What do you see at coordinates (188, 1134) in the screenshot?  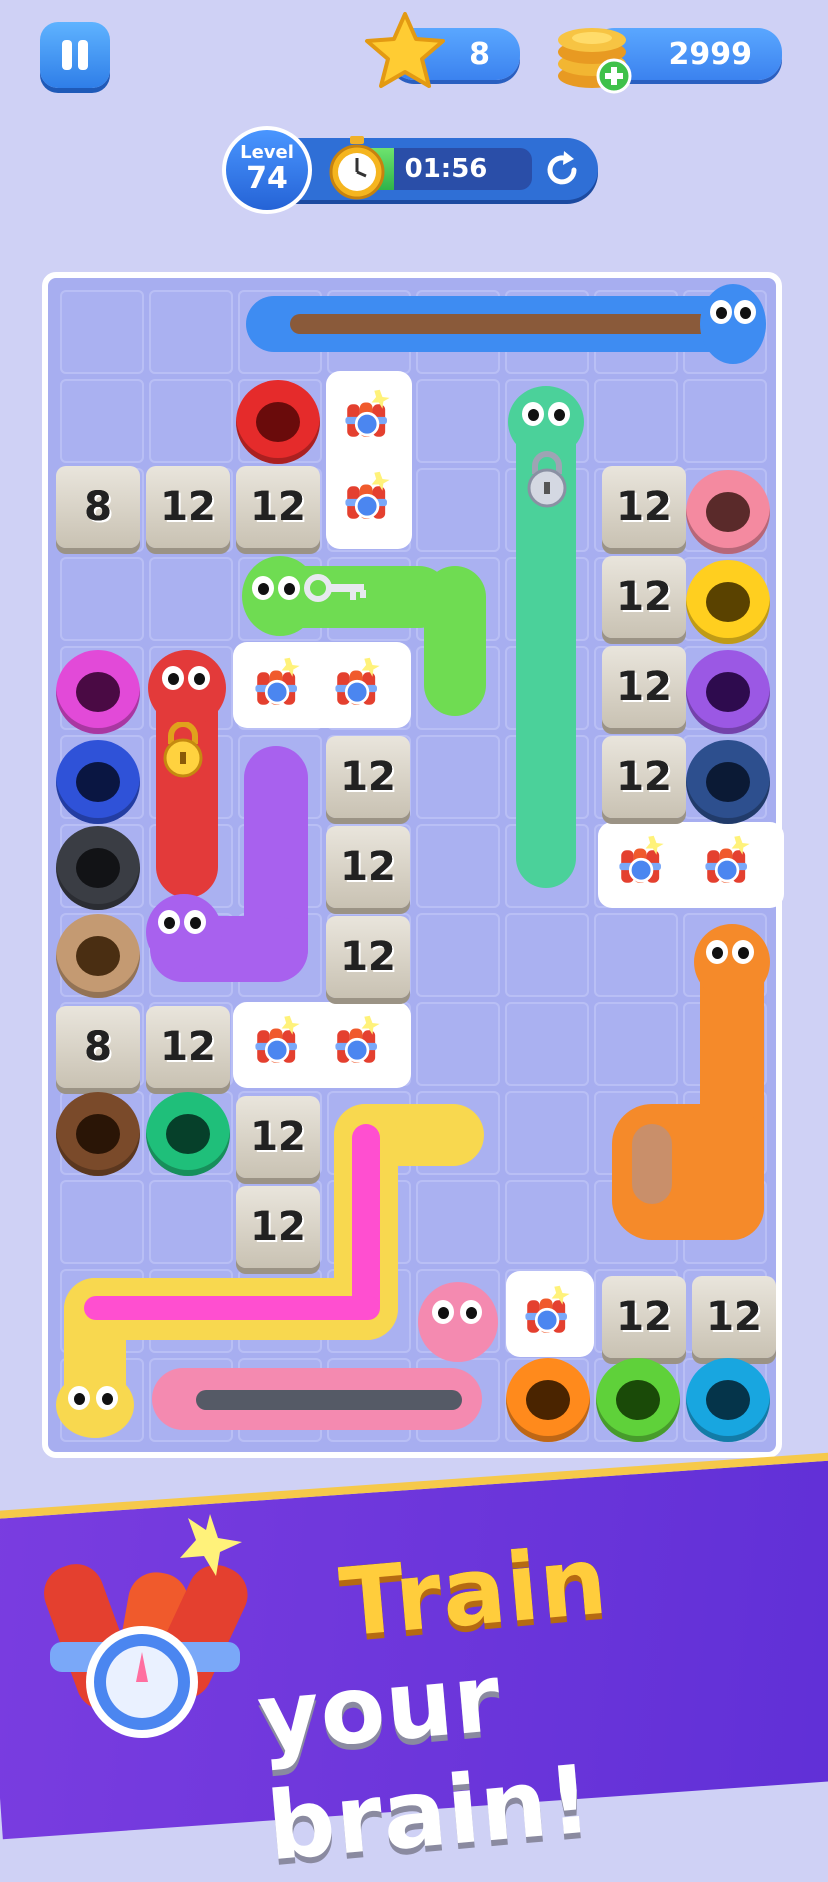 I see `teal-hole` at bounding box center [188, 1134].